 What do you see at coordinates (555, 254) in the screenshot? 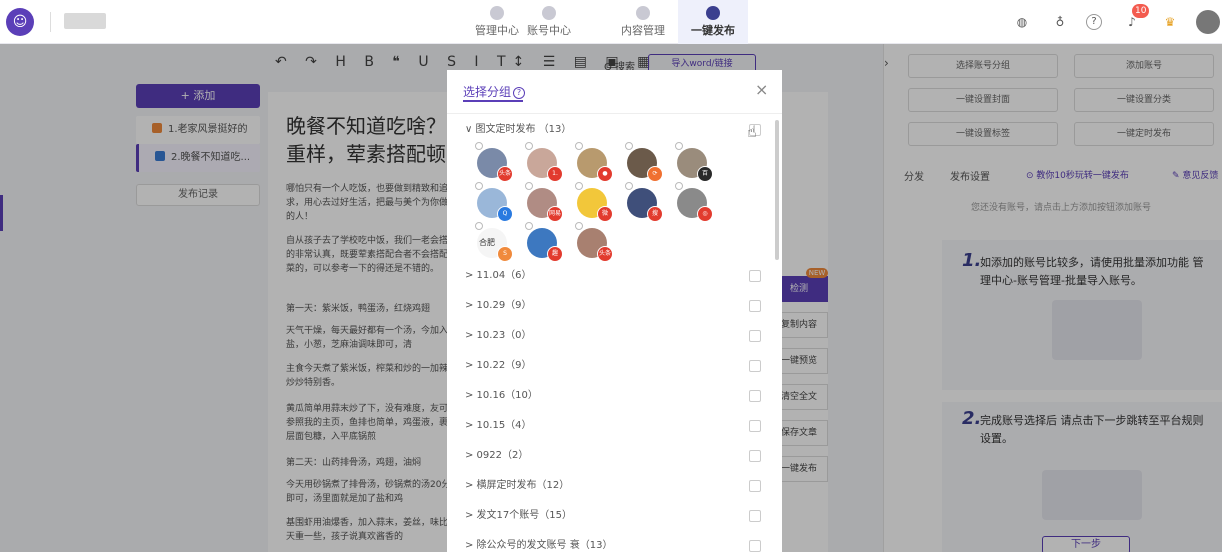
I see `platform-badge-icon: 趣` at bounding box center [555, 254].